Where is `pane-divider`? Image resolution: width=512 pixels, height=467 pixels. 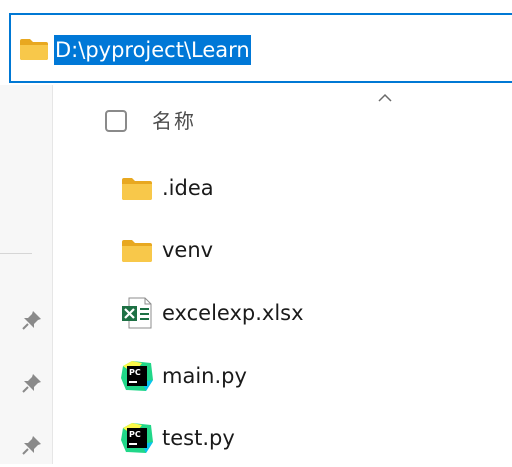
pane-divider is located at coordinates (52, 274).